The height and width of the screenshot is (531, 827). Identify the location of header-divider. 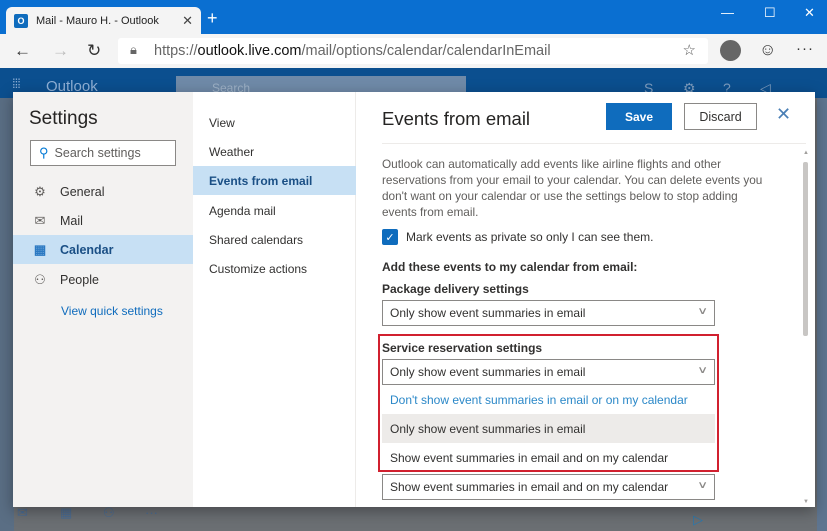
(594, 143).